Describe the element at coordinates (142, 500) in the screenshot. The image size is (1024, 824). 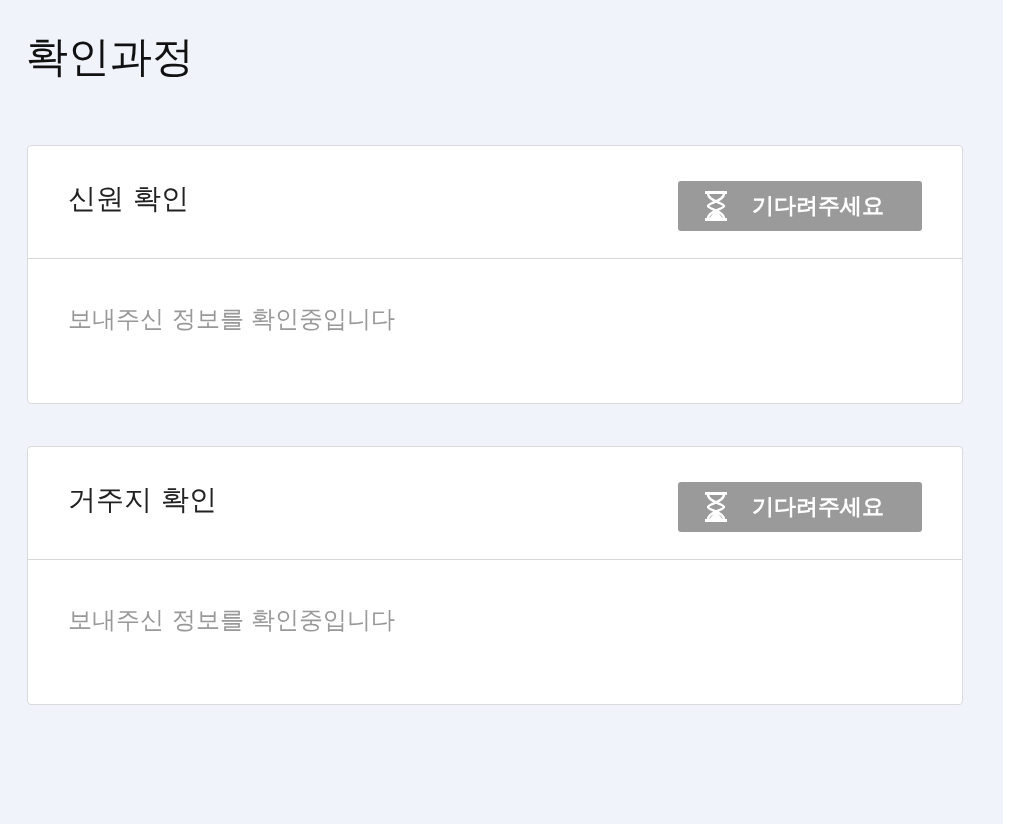
I see `step-title: 거주지 확인` at that location.